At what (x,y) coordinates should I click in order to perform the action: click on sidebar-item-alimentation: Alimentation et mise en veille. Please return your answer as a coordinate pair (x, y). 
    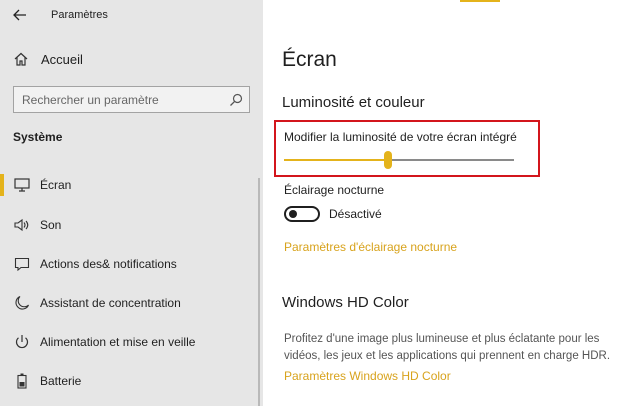
    Looking at the image, I should click on (131, 342).